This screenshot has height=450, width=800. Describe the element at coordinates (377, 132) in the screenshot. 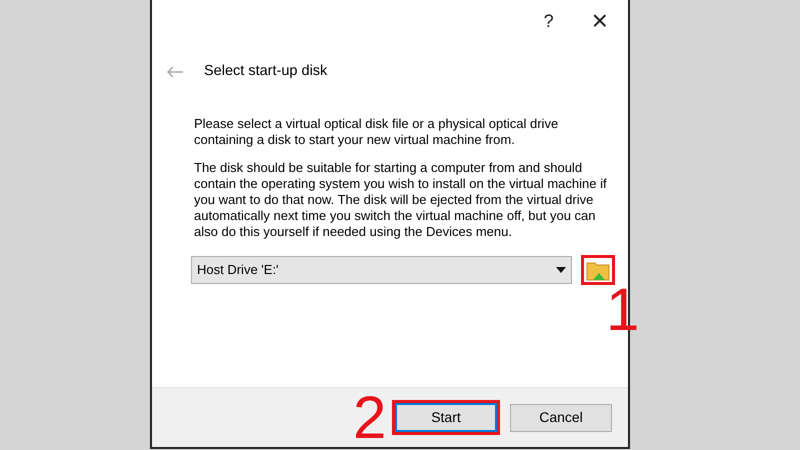

I see `instruction-text: Please select a virtual optical disk file or a physical optical drive containing a disk to start your new virtual machine from.` at that location.